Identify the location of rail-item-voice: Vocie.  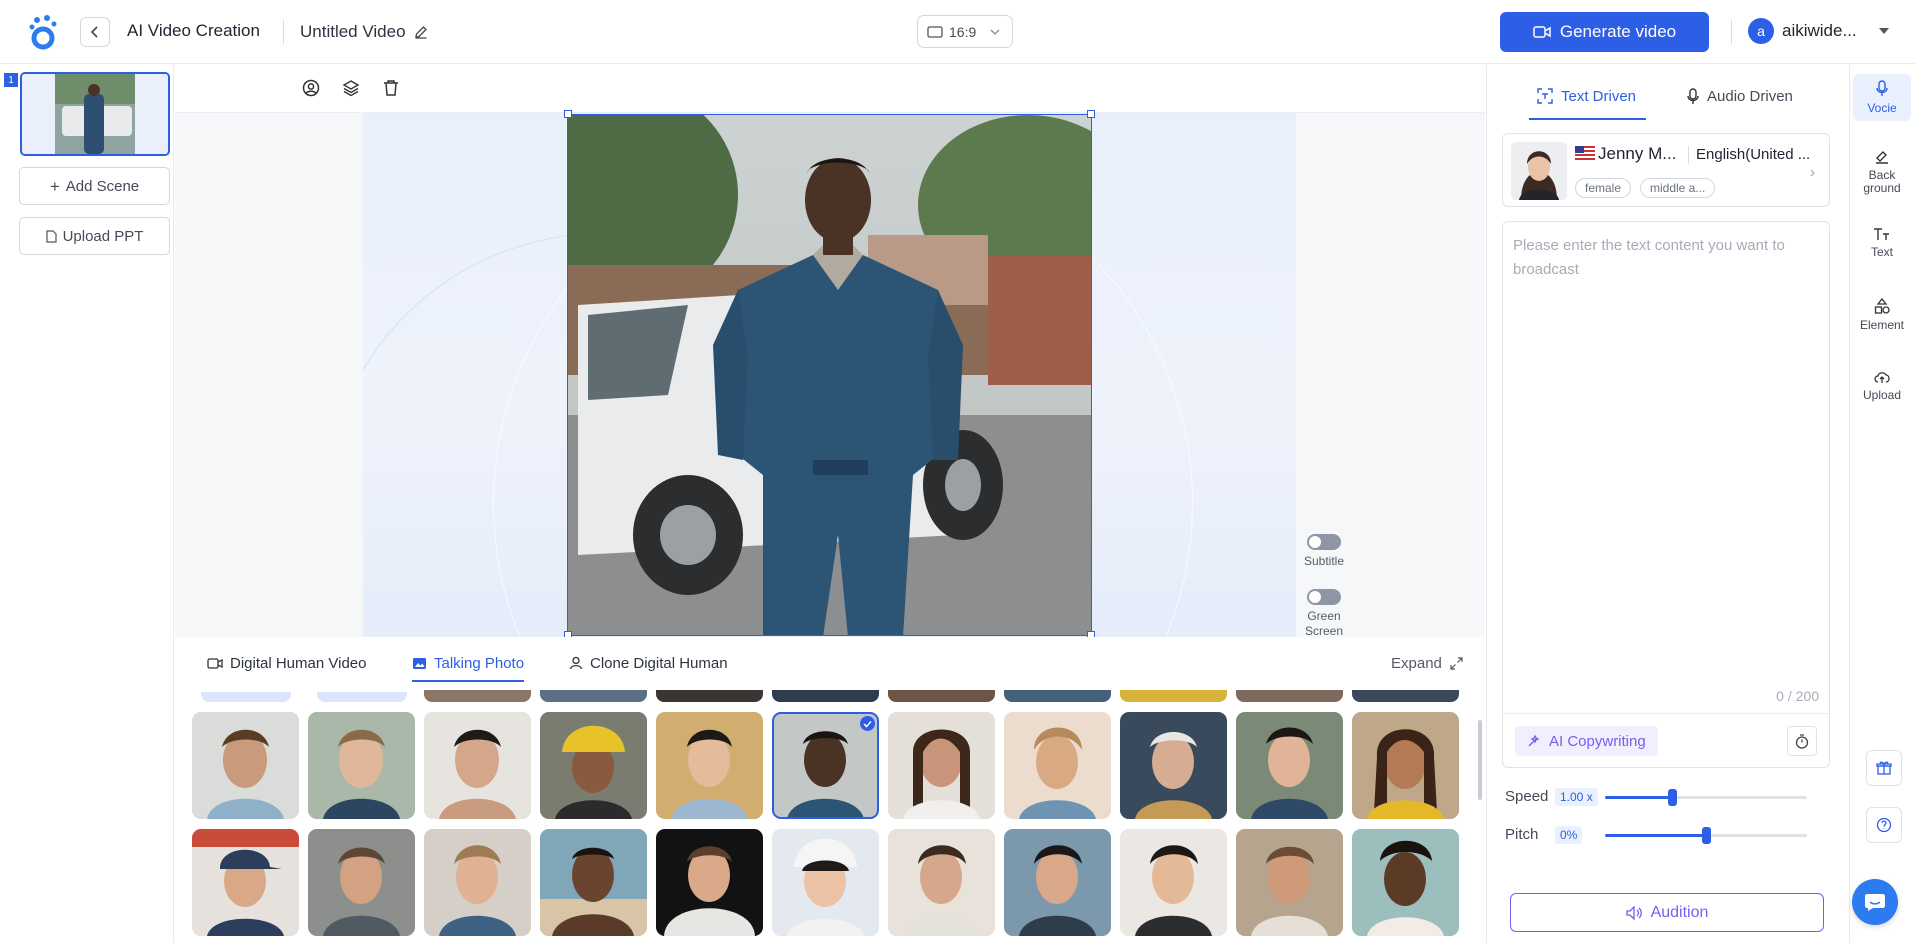
(1882, 97).